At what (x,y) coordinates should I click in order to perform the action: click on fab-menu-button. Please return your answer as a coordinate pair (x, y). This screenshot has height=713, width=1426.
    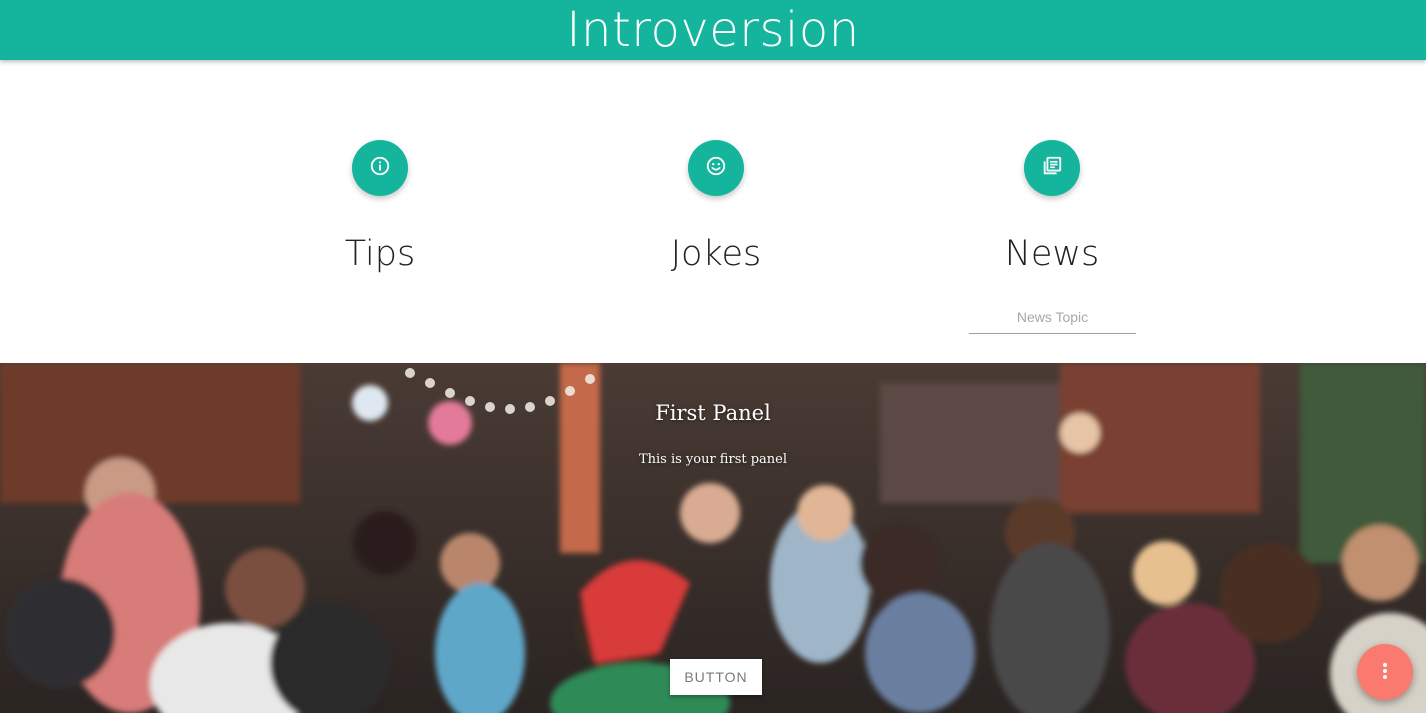
    Looking at the image, I should click on (1385, 672).